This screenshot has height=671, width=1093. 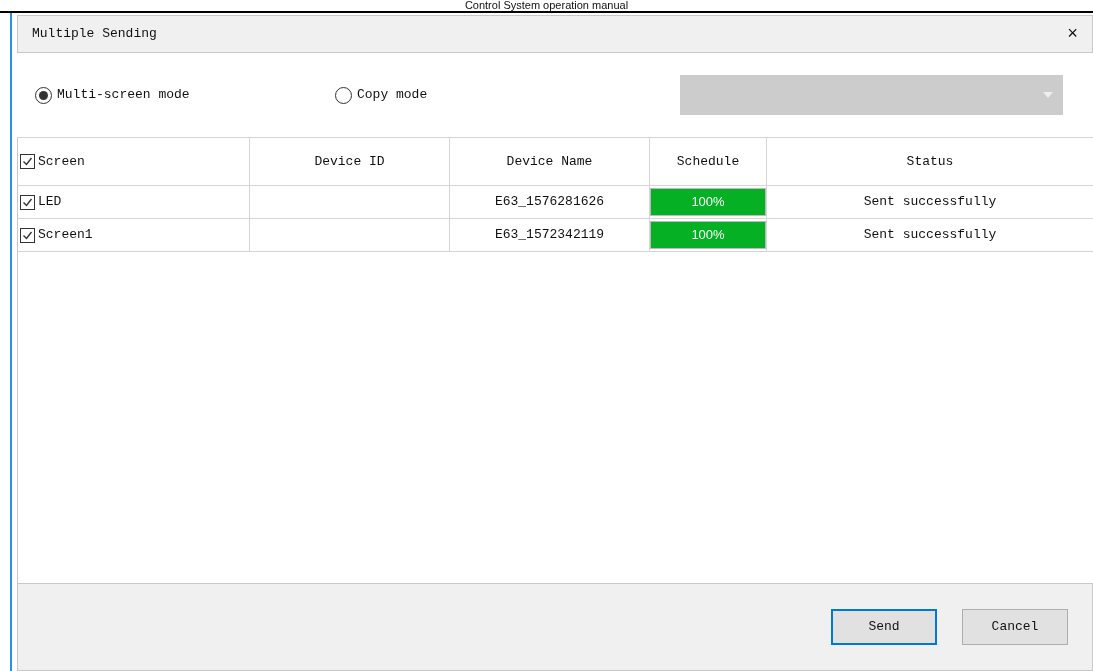 I want to click on column-header: Status, so click(x=930, y=161).